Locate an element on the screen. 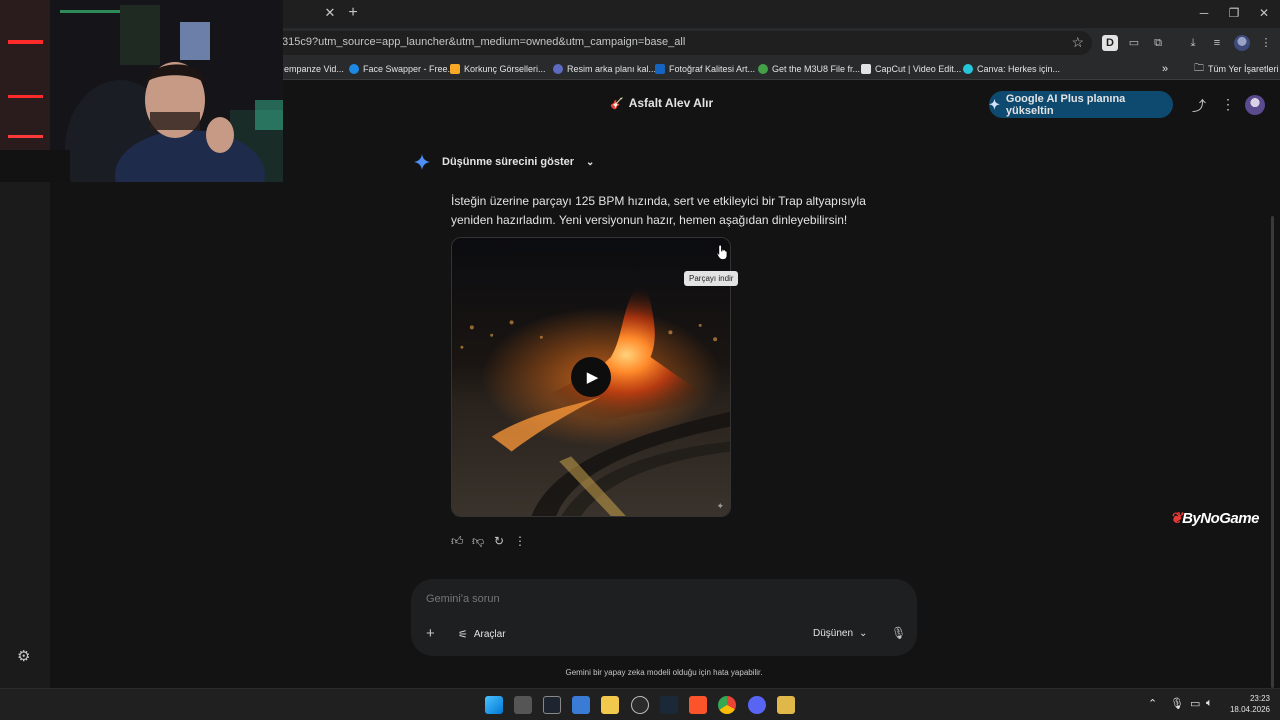 Image resolution: width=1280 pixels, height=720 pixels. clock-time: 23:23 is located at coordinates (1259, 698).